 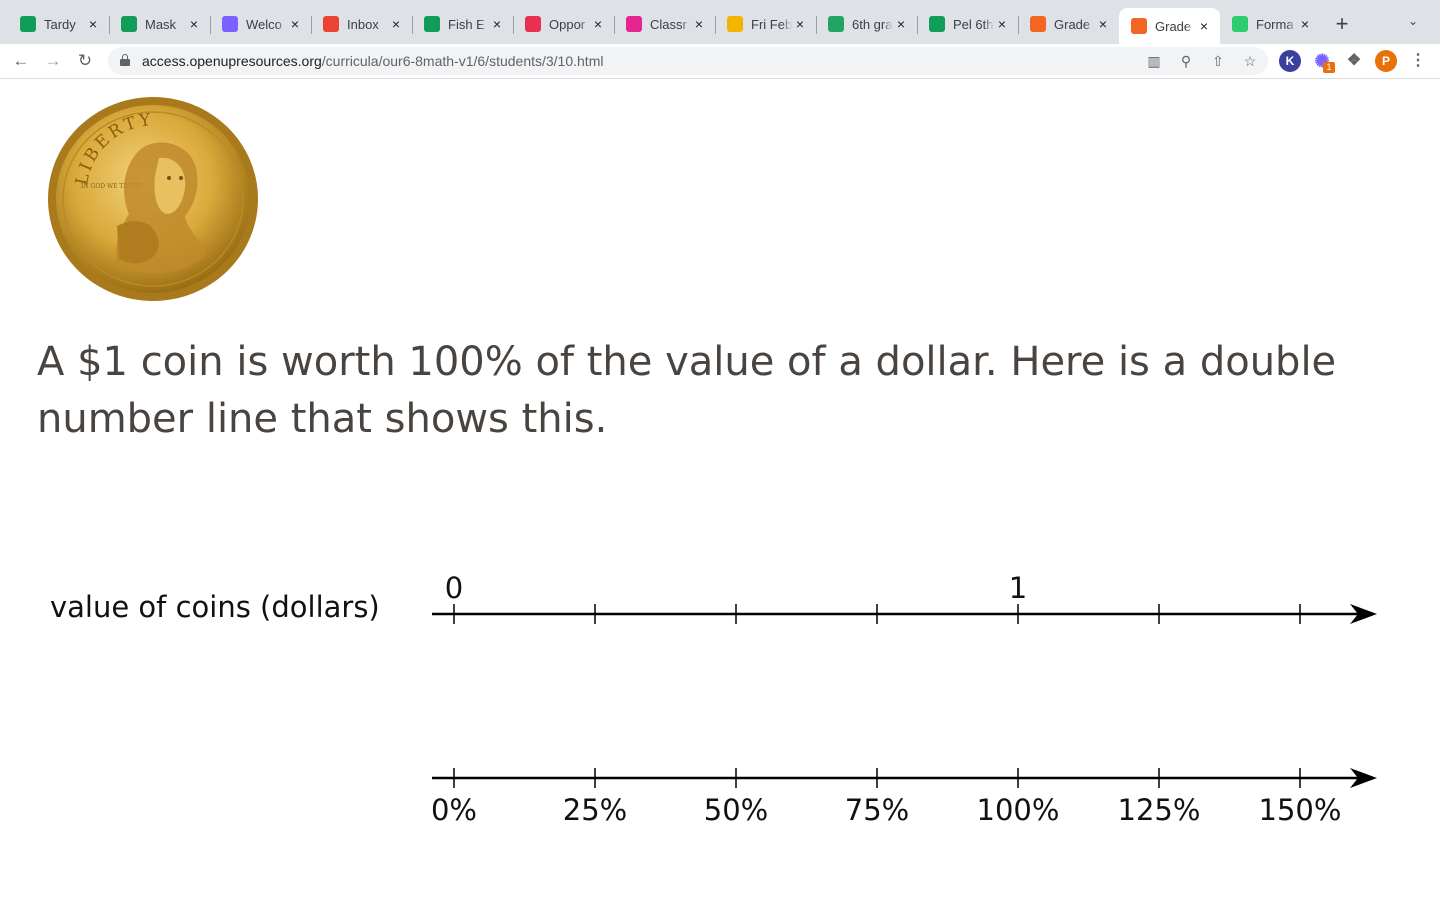 I want to click on translate-icon: ▥, so click(x=1154, y=61).